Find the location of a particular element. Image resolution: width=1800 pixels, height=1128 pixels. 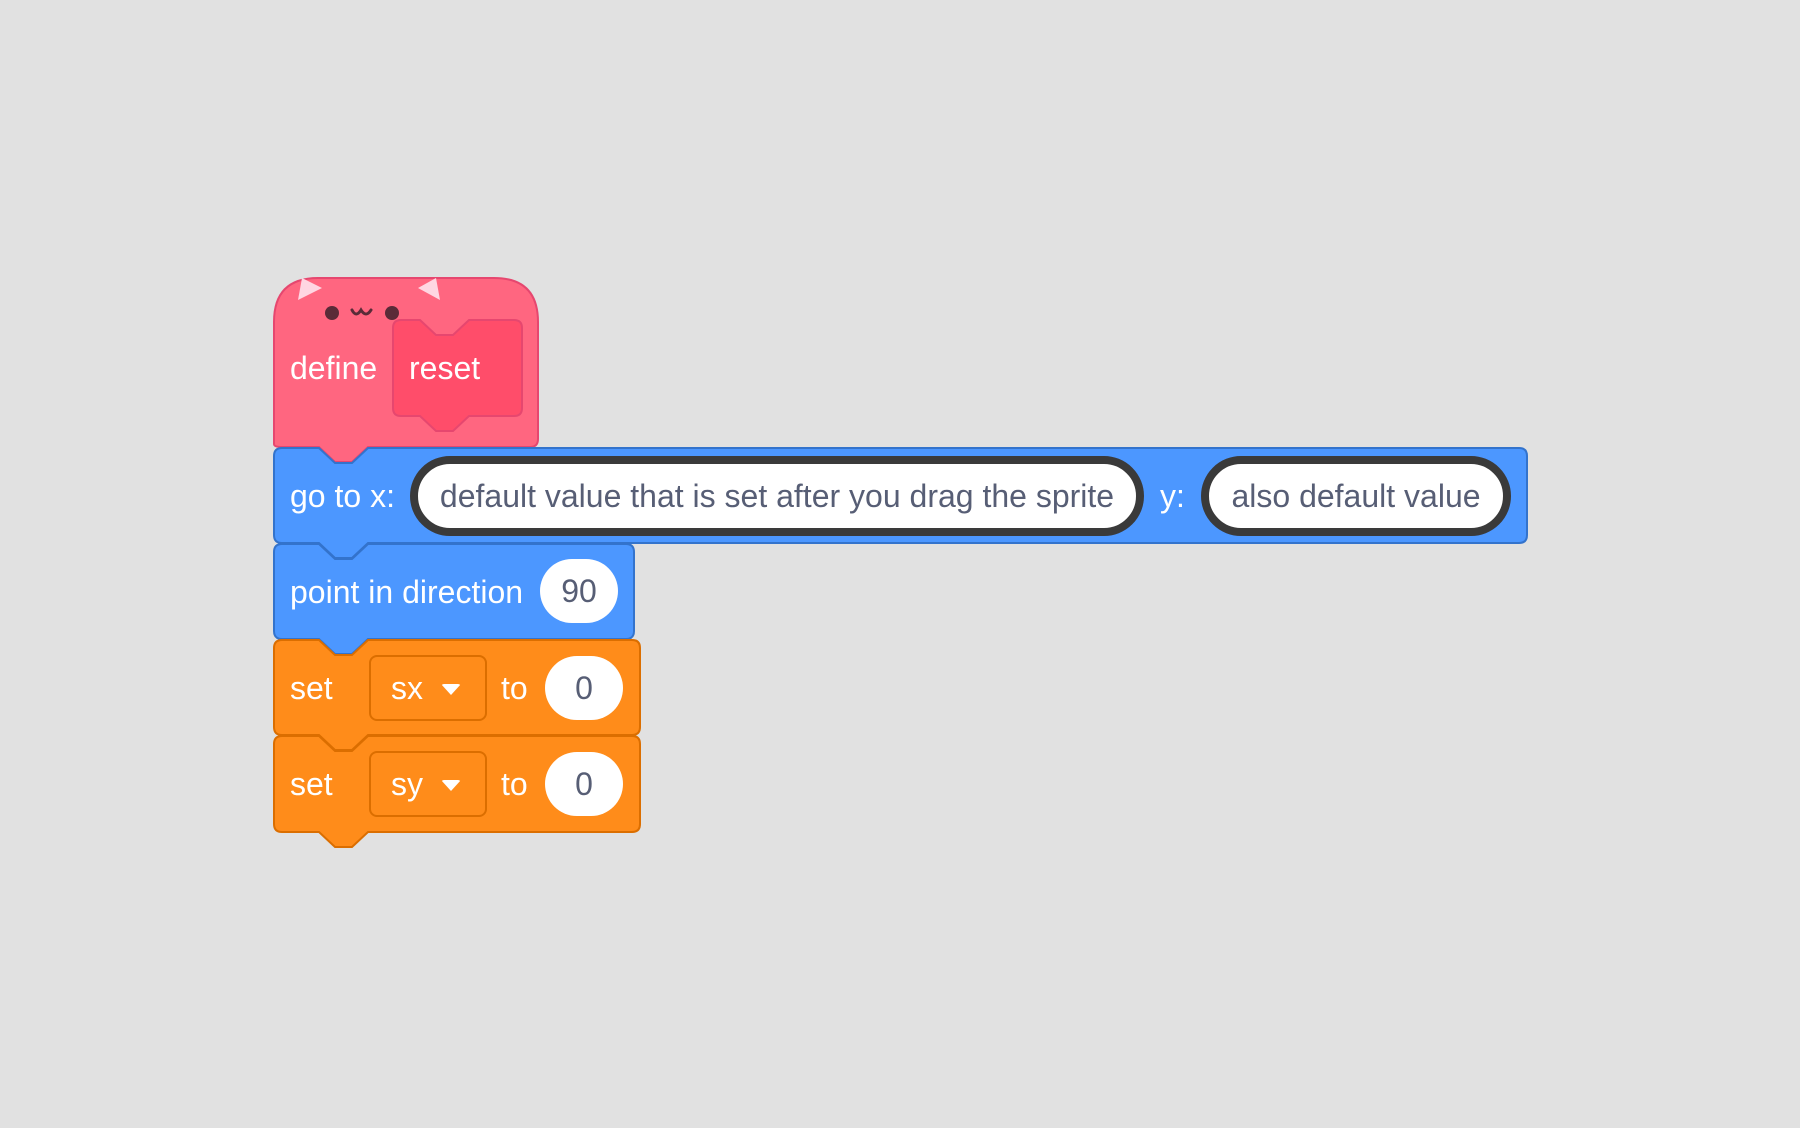

sx-variable-dropdown: sx is located at coordinates (428, 688).